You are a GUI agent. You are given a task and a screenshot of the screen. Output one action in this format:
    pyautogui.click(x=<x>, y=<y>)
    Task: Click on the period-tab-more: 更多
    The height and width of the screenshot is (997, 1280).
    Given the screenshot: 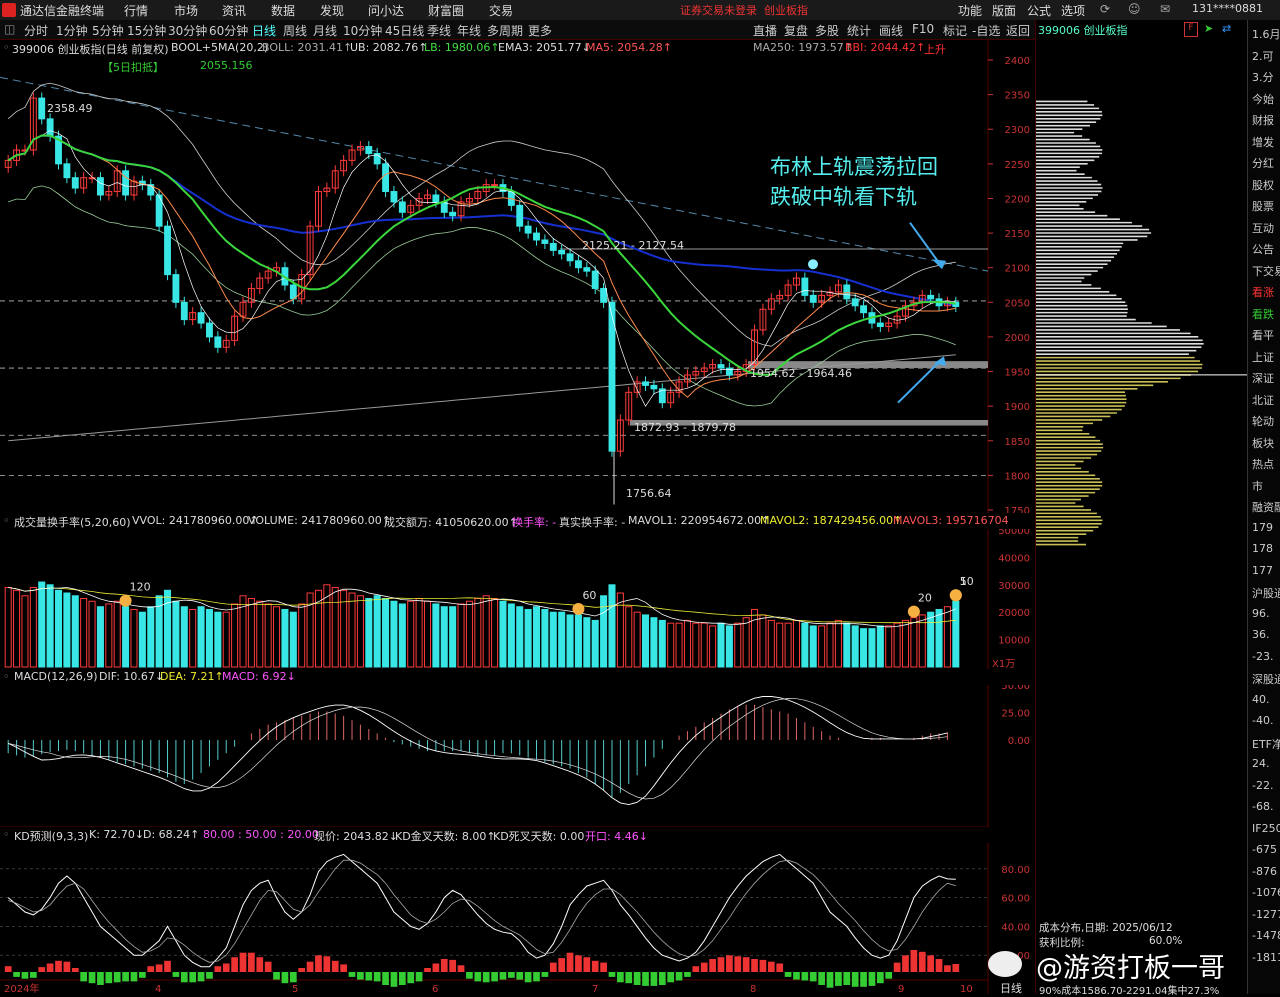 What is the action you would take?
    pyautogui.click(x=540, y=30)
    